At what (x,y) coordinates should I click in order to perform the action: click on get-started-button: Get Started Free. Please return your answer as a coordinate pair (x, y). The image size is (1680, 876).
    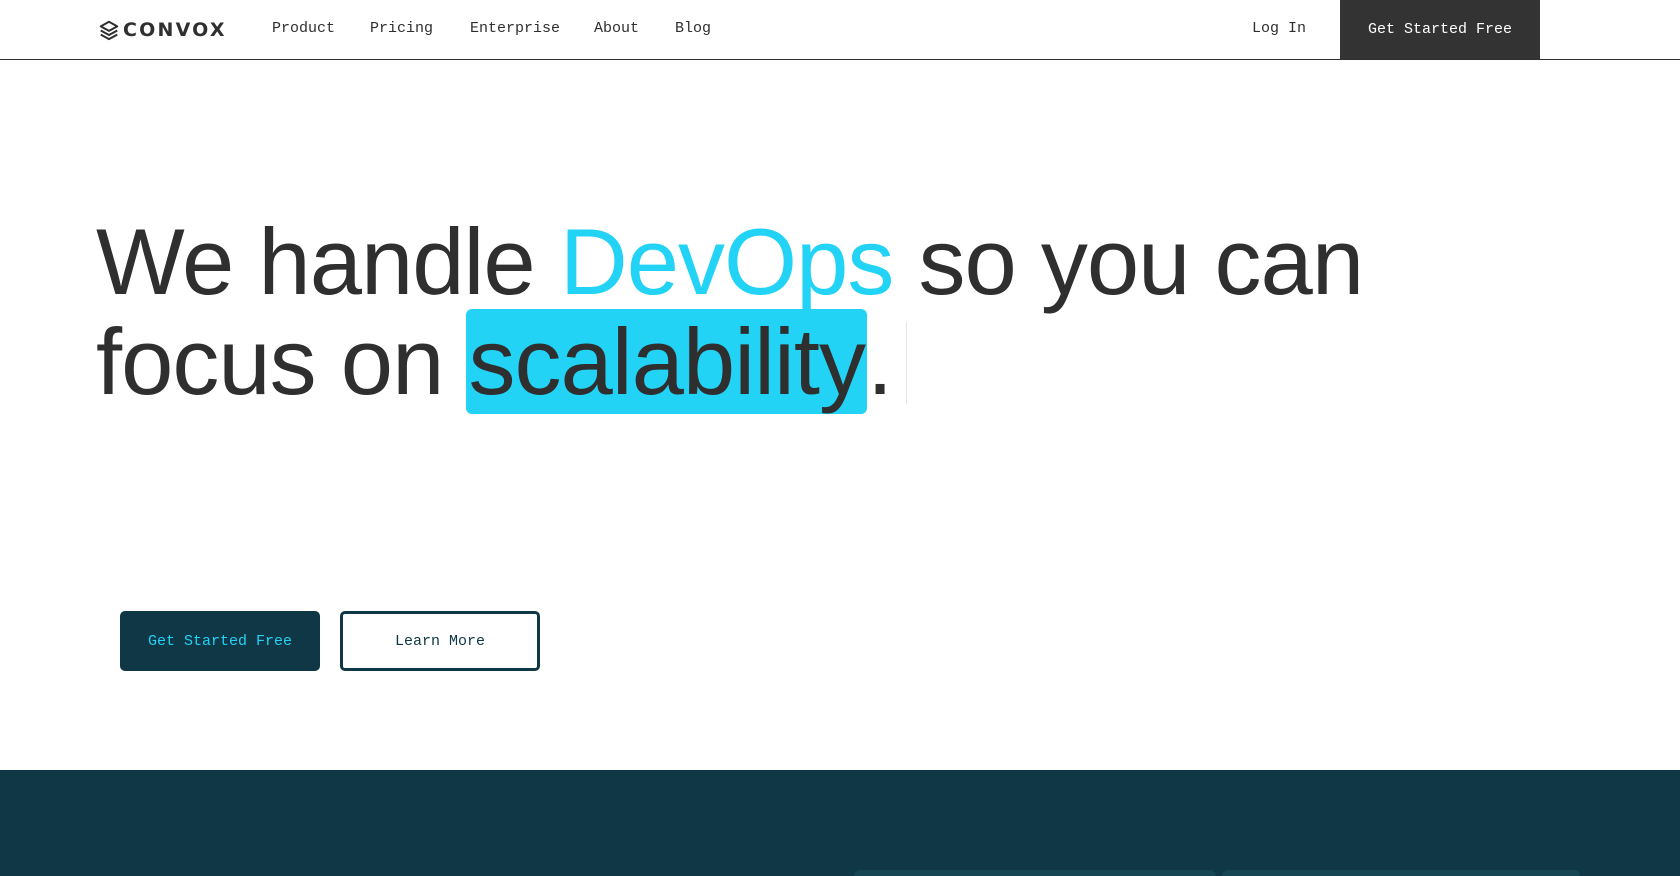
    Looking at the image, I should click on (220, 641).